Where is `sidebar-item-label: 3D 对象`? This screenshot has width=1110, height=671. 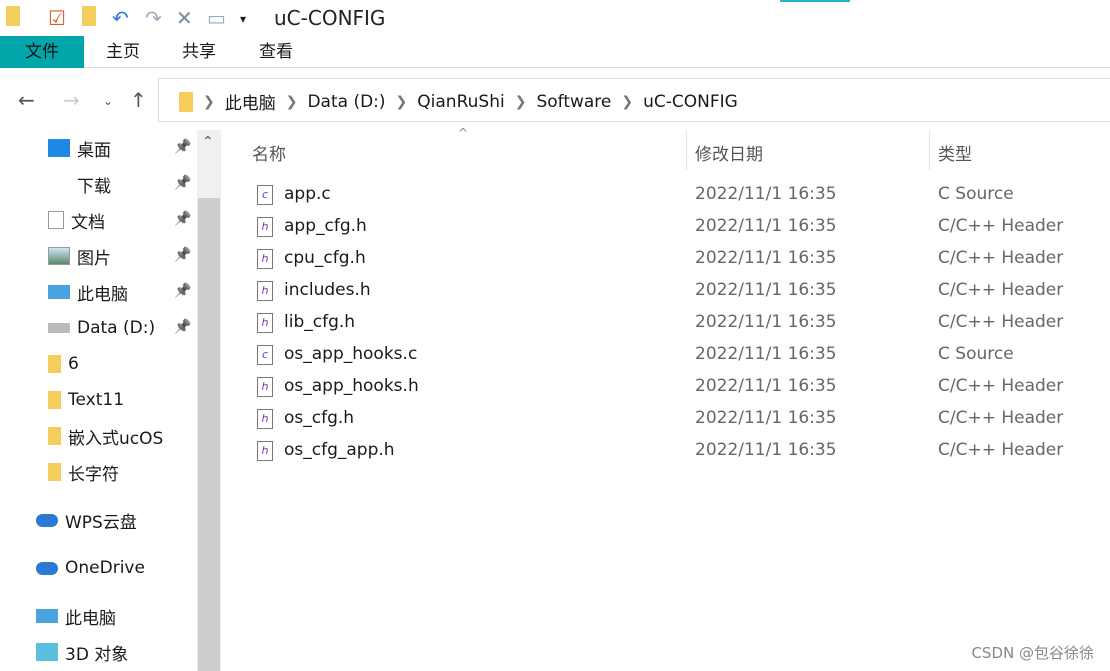 sidebar-item-label: 3D 对象 is located at coordinates (97, 654).